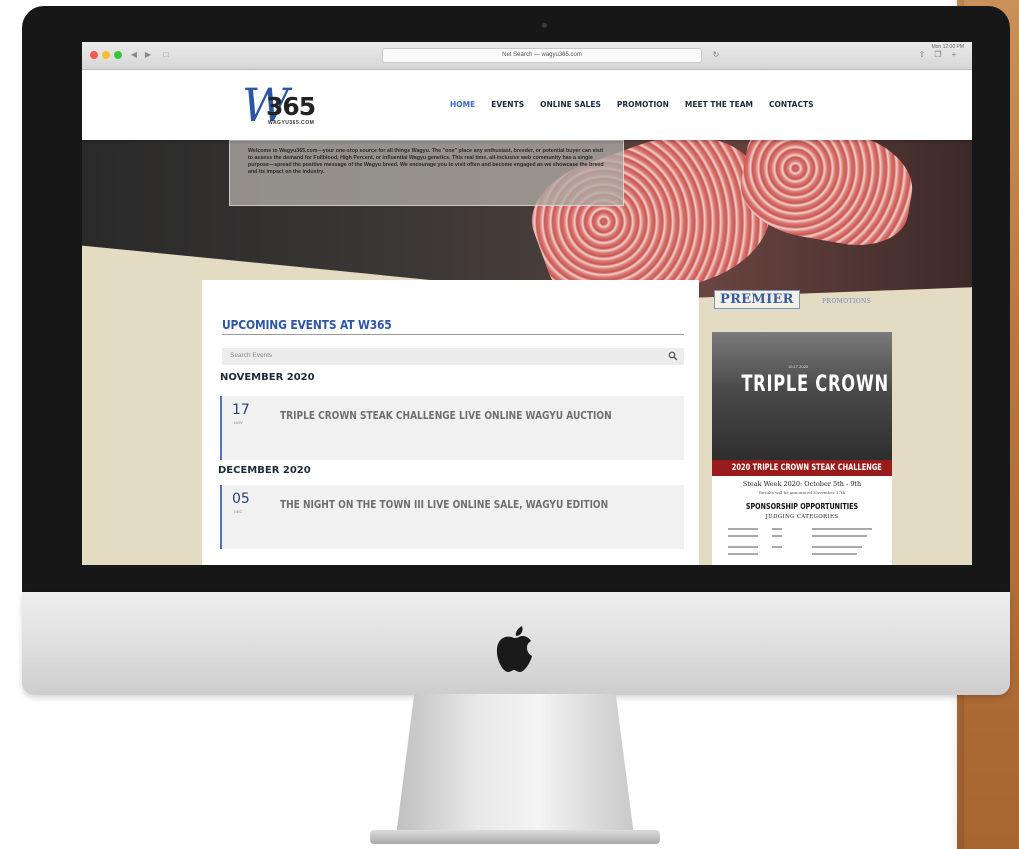 The width and height of the screenshot is (1019, 849). I want to click on poster-band: 2020 TRIPLE CROWN STEAK CHALLENGE, so click(802, 468).